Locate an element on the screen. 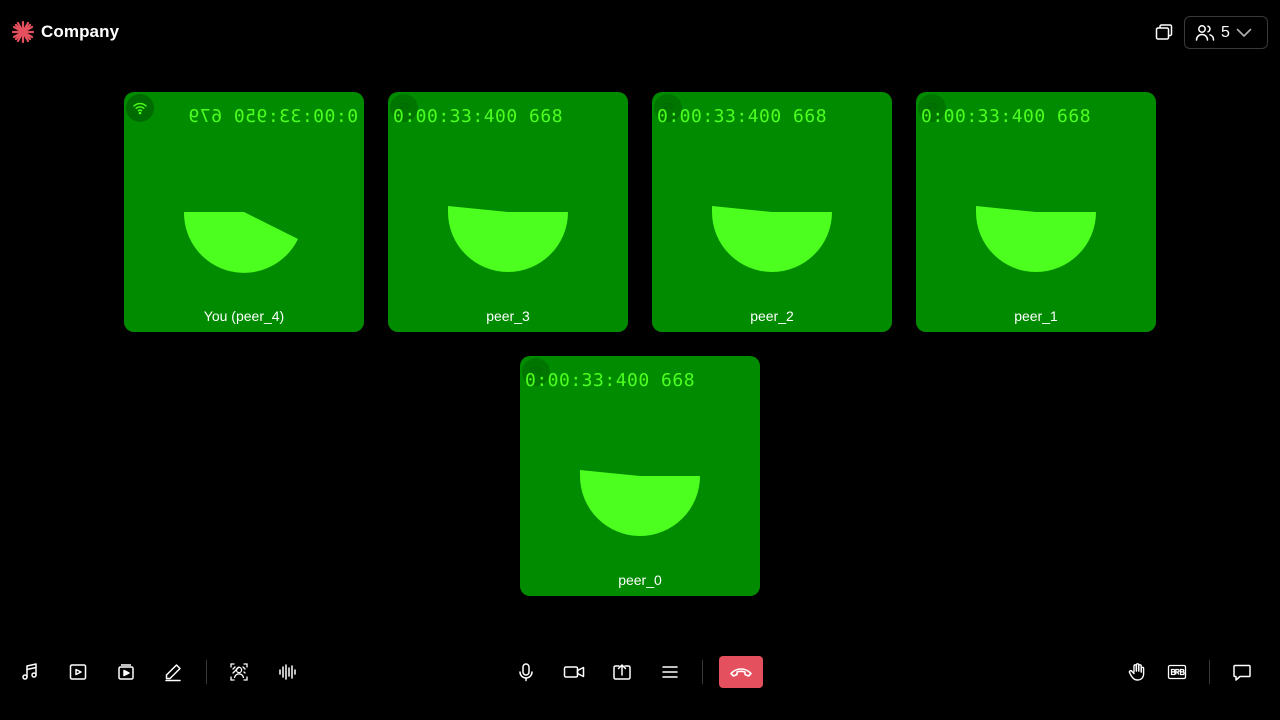 This screenshot has width=1280, height=720. network-status-badge is located at coordinates (140, 108).